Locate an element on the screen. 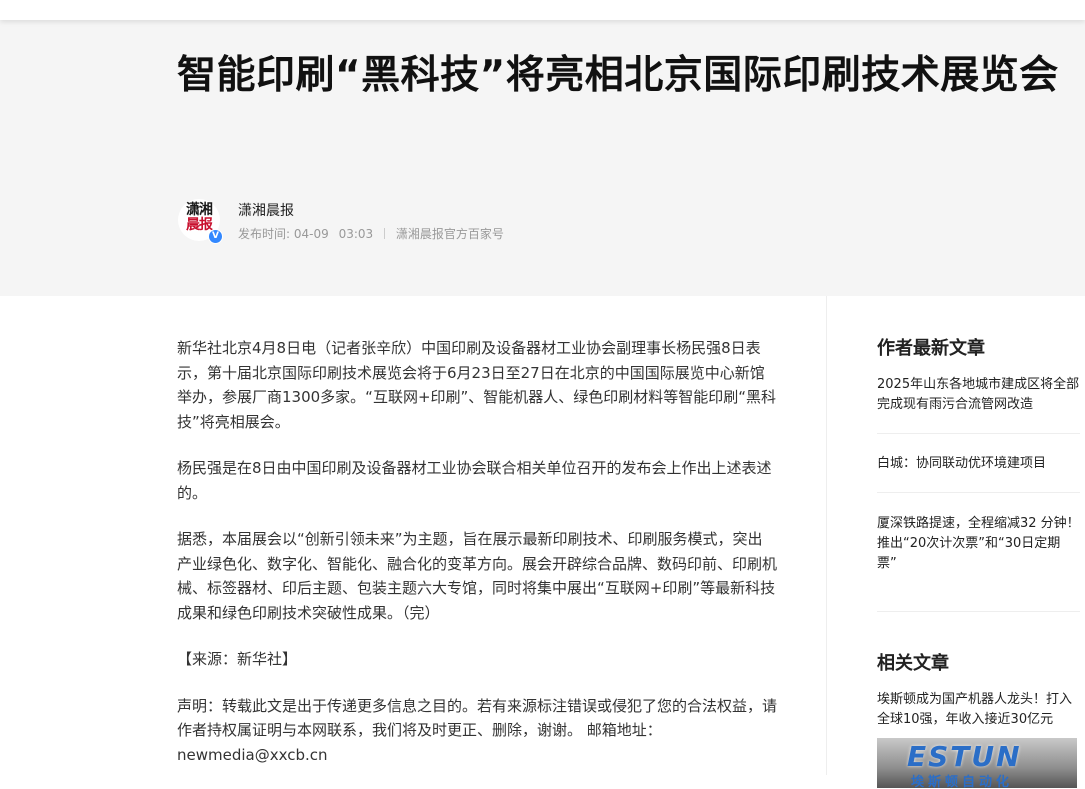  latest-articles-heading: 作者最新文章 is located at coordinates (931, 348).